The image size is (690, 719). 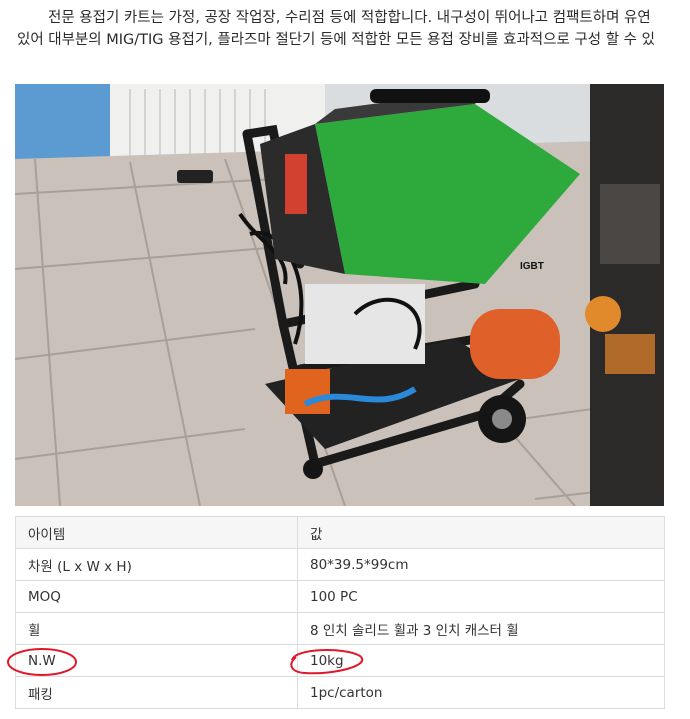 I want to click on black-object, so click(x=195, y=176).